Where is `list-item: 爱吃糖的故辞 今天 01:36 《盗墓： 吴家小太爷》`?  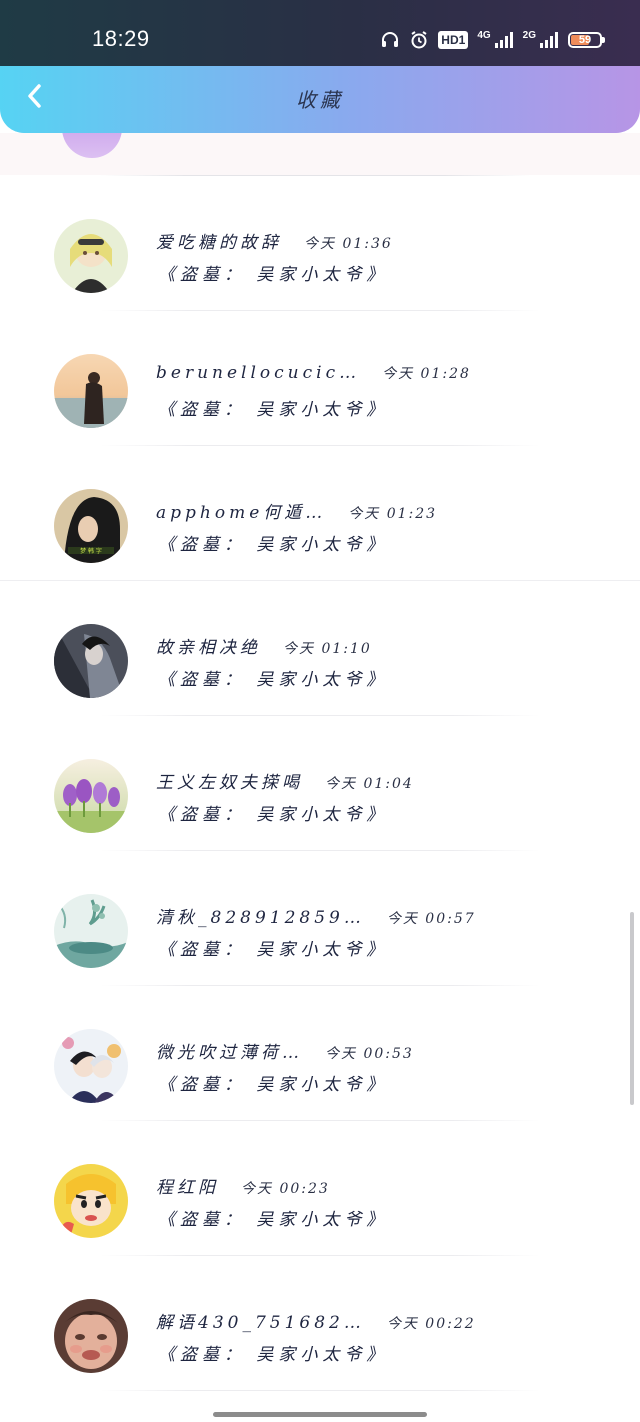
list-item: 爱吃糖的故辞 今天 01:36 《盗墓： 吴家小太爷》 is located at coordinates (320, 243).